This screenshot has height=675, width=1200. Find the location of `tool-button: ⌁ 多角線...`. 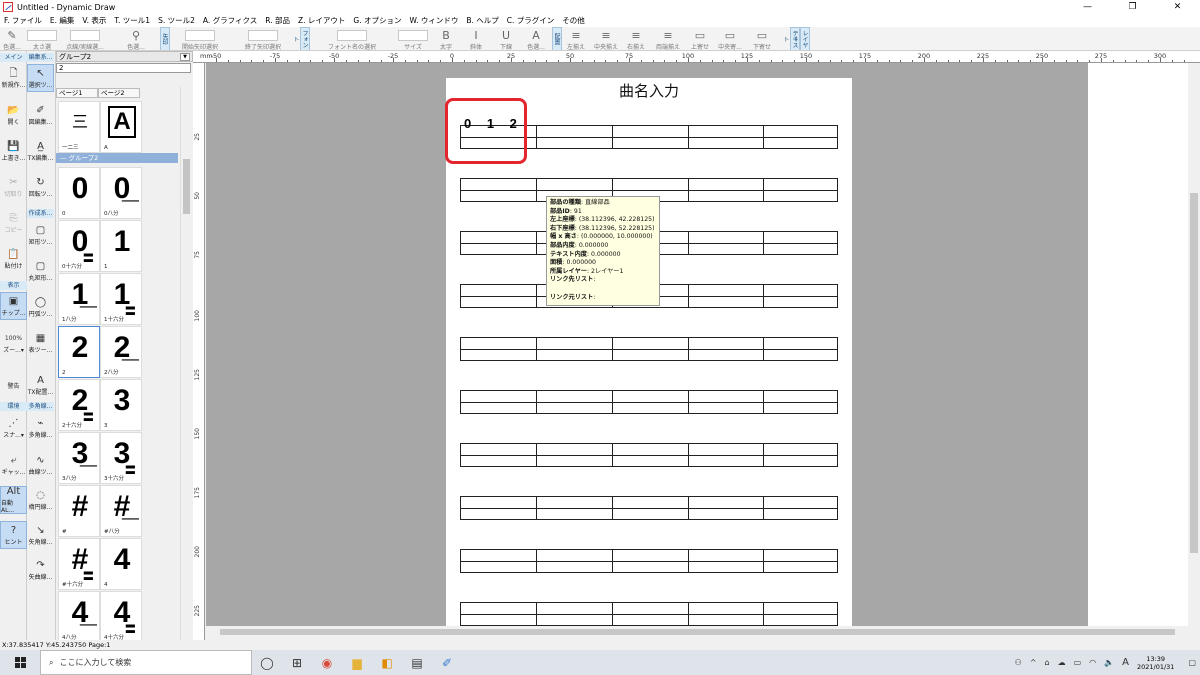

tool-button: ⌁ 多角線... is located at coordinates (40, 428).